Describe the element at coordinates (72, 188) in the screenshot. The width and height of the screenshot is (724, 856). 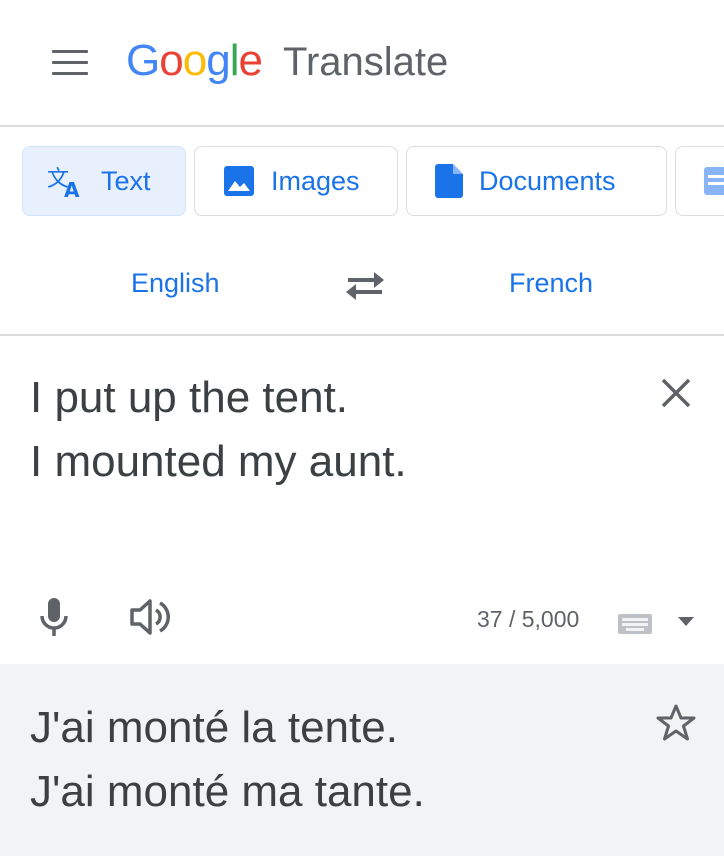
I see `svg-text: A` at that location.